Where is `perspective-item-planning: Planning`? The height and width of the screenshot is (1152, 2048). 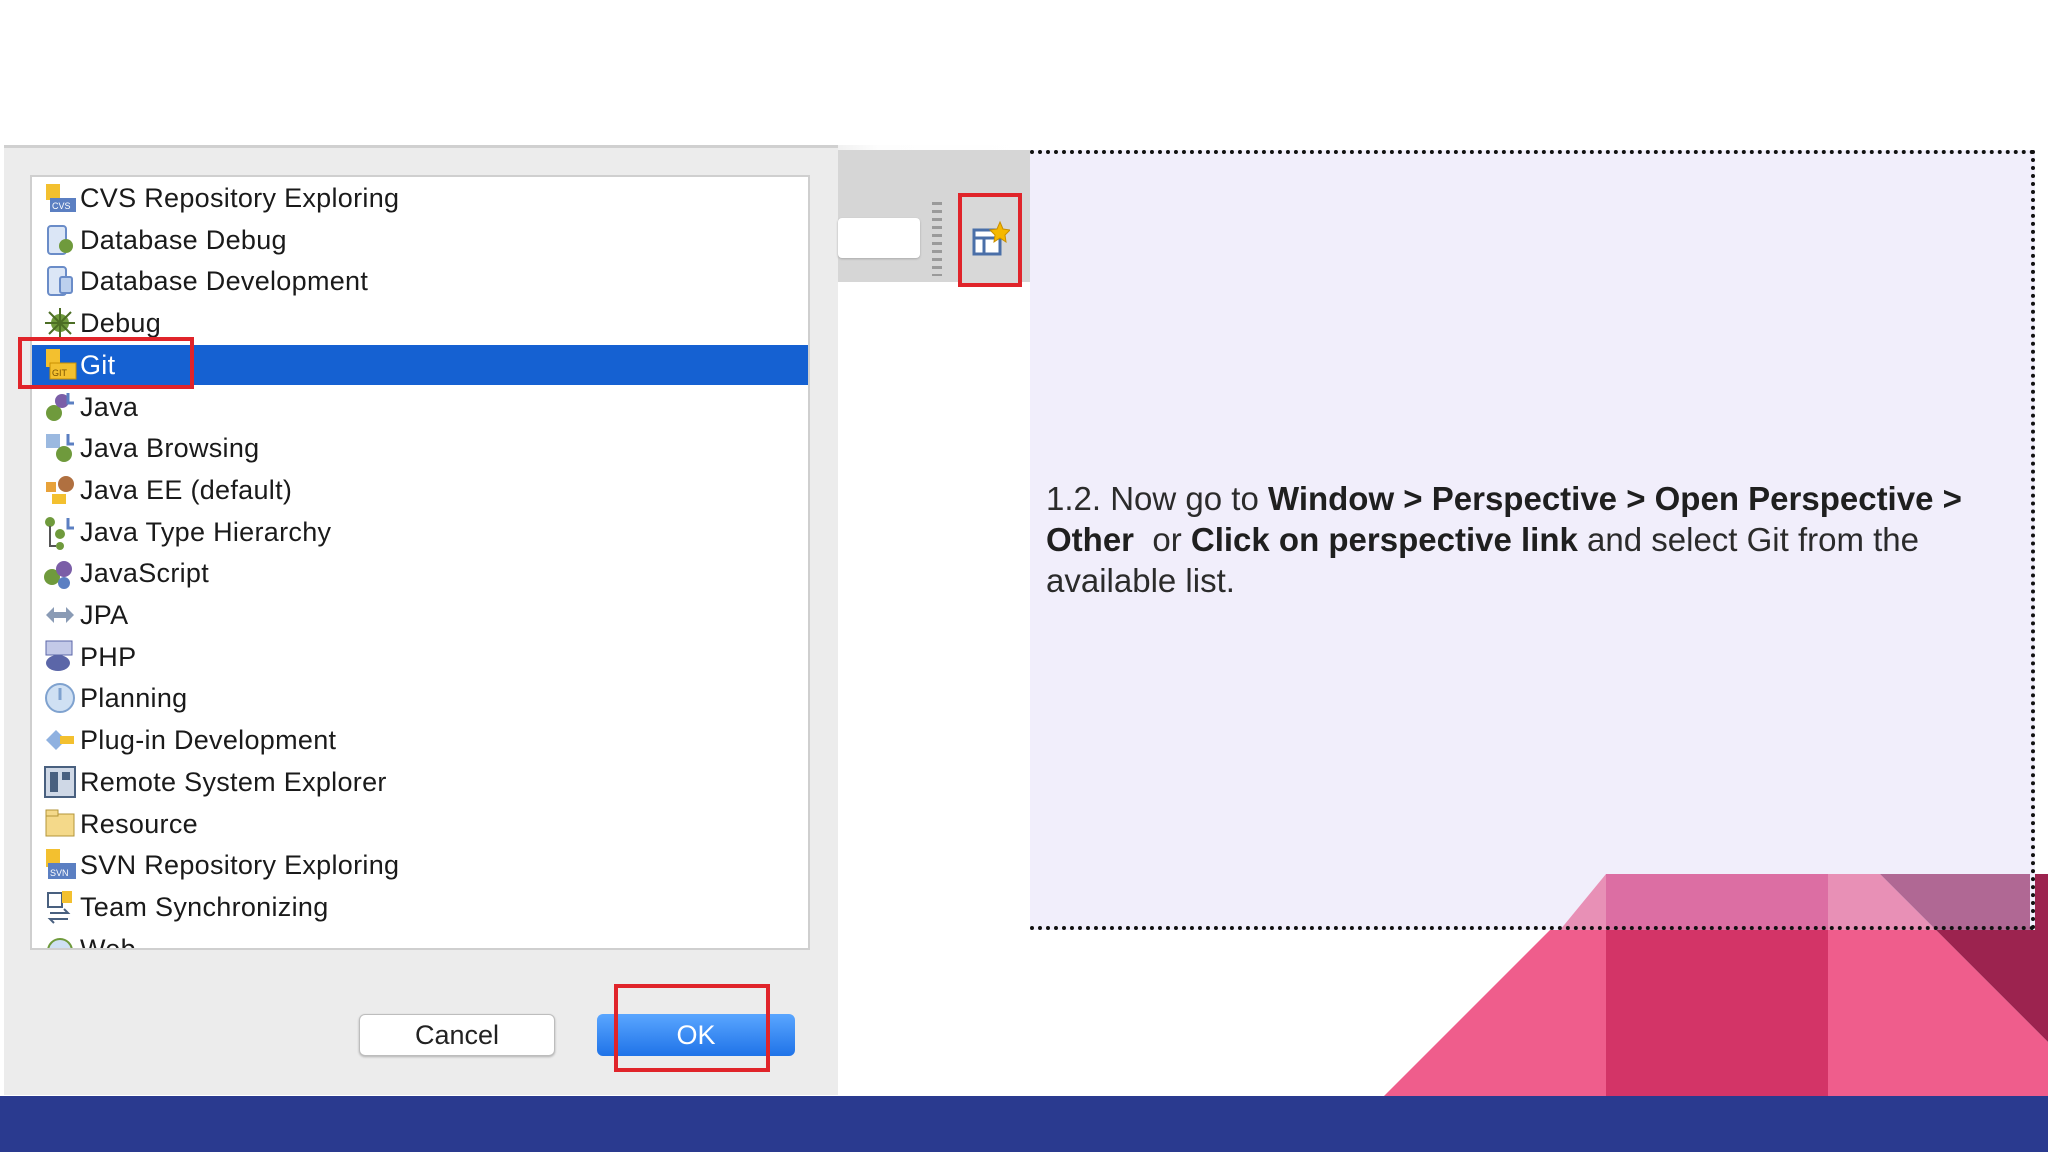
perspective-item-planning: Planning is located at coordinates (420, 698).